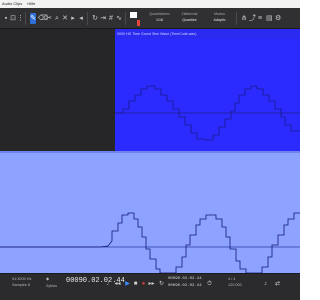  What do you see at coordinates (6, 18) in the screenshot?
I see `record-mode-icon: ▪` at bounding box center [6, 18].